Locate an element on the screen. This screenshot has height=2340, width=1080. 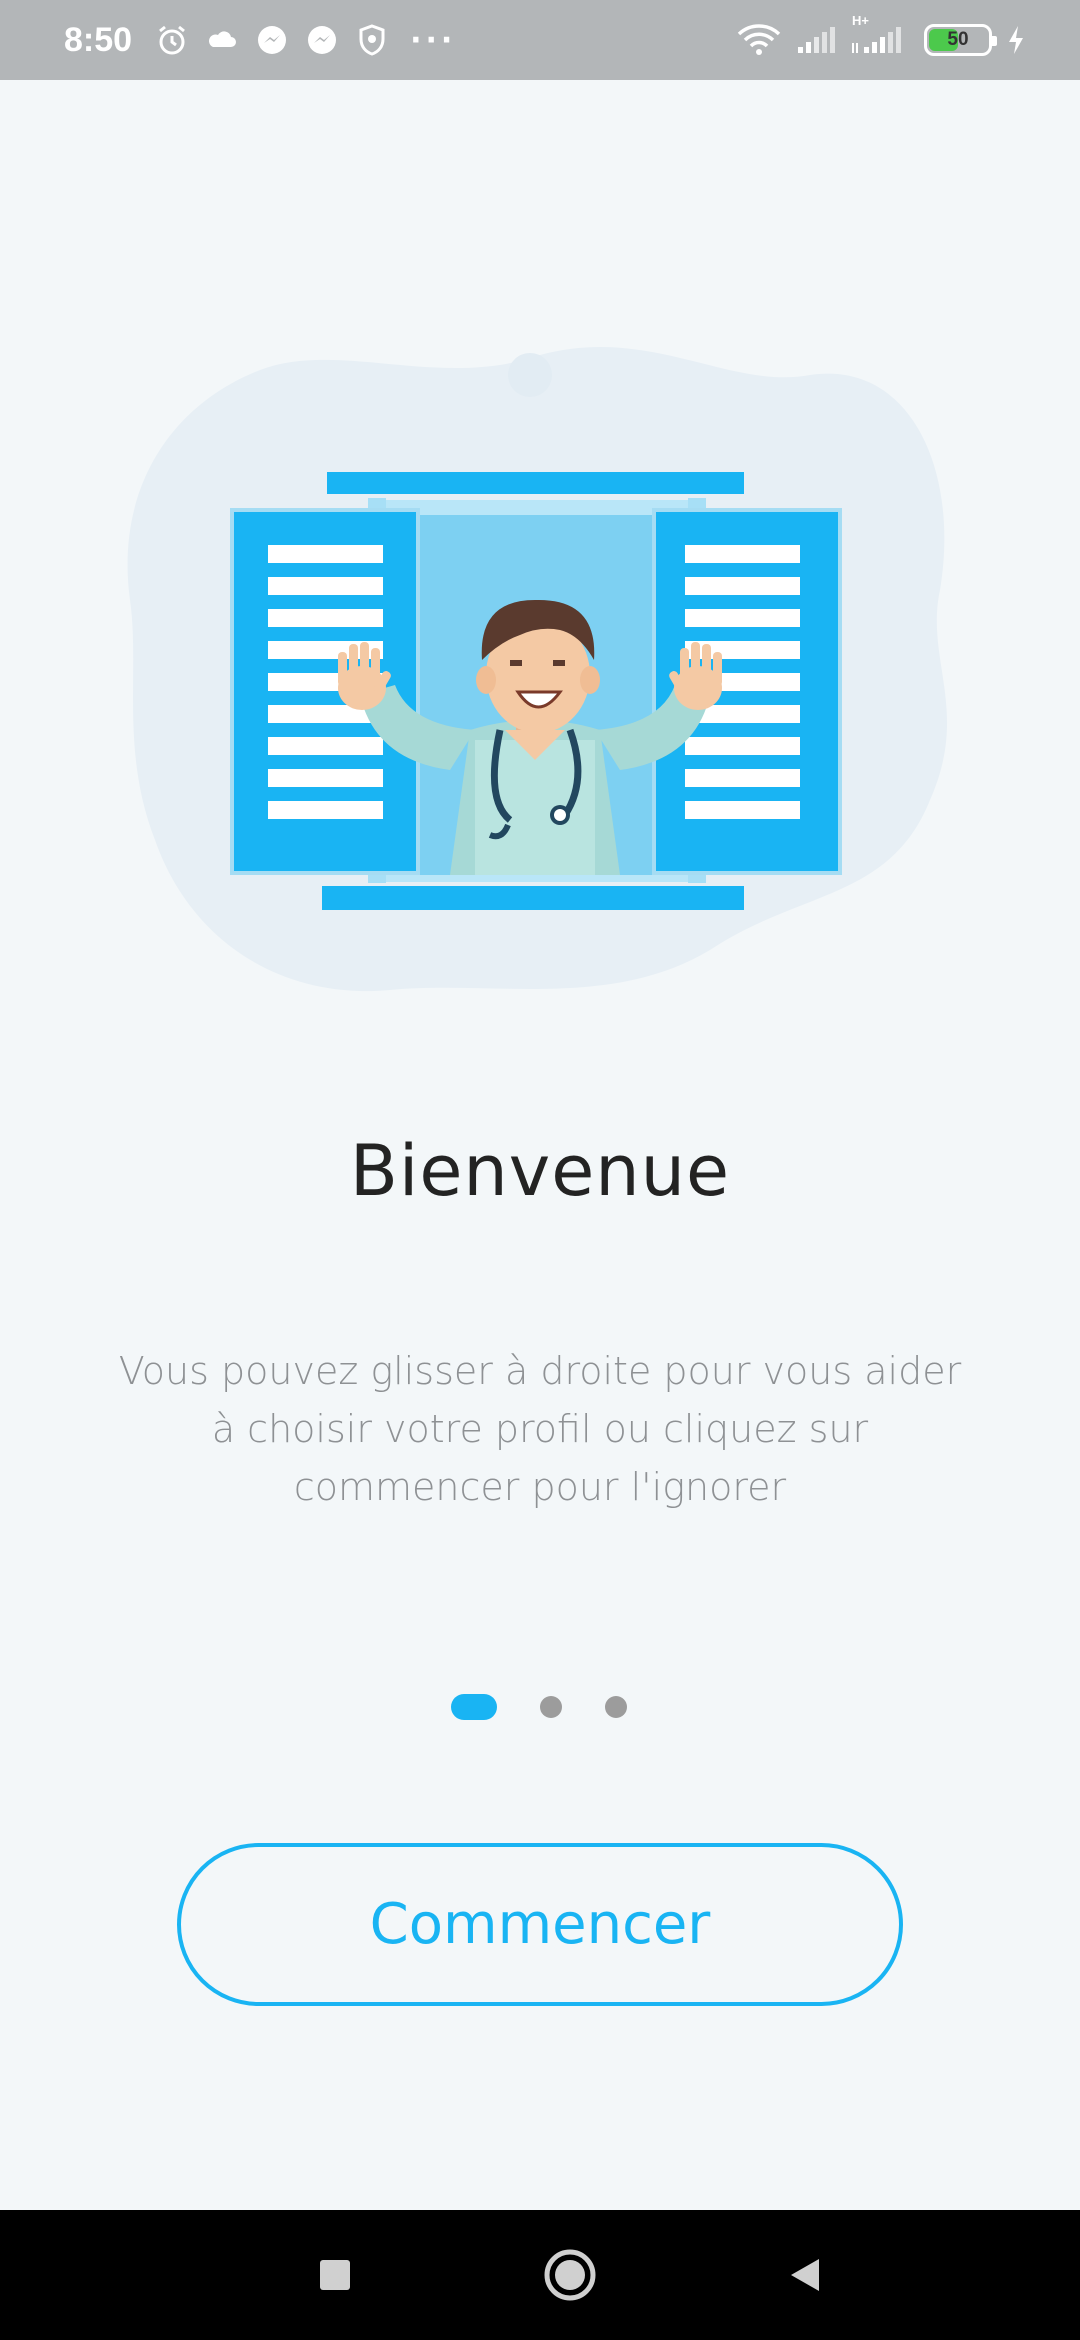
battery-tip is located at coordinates (994, 41).